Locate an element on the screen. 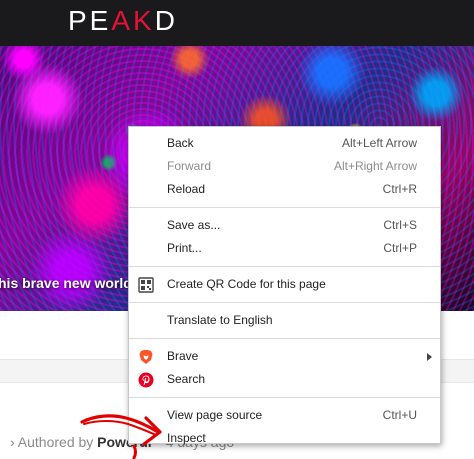 This screenshot has height=459, width=474. site-header: PEAKD is located at coordinates (237, 23).